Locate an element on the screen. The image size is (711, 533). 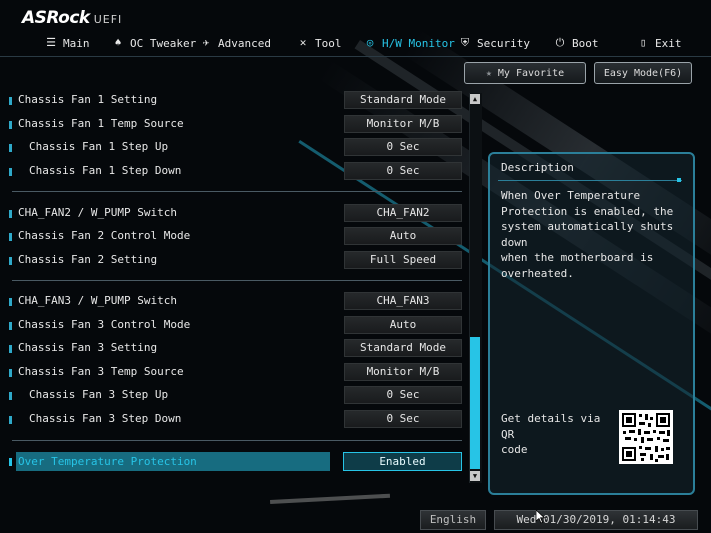
easy-mode-button: Easy Mode(F6) is located at coordinates (643, 73).